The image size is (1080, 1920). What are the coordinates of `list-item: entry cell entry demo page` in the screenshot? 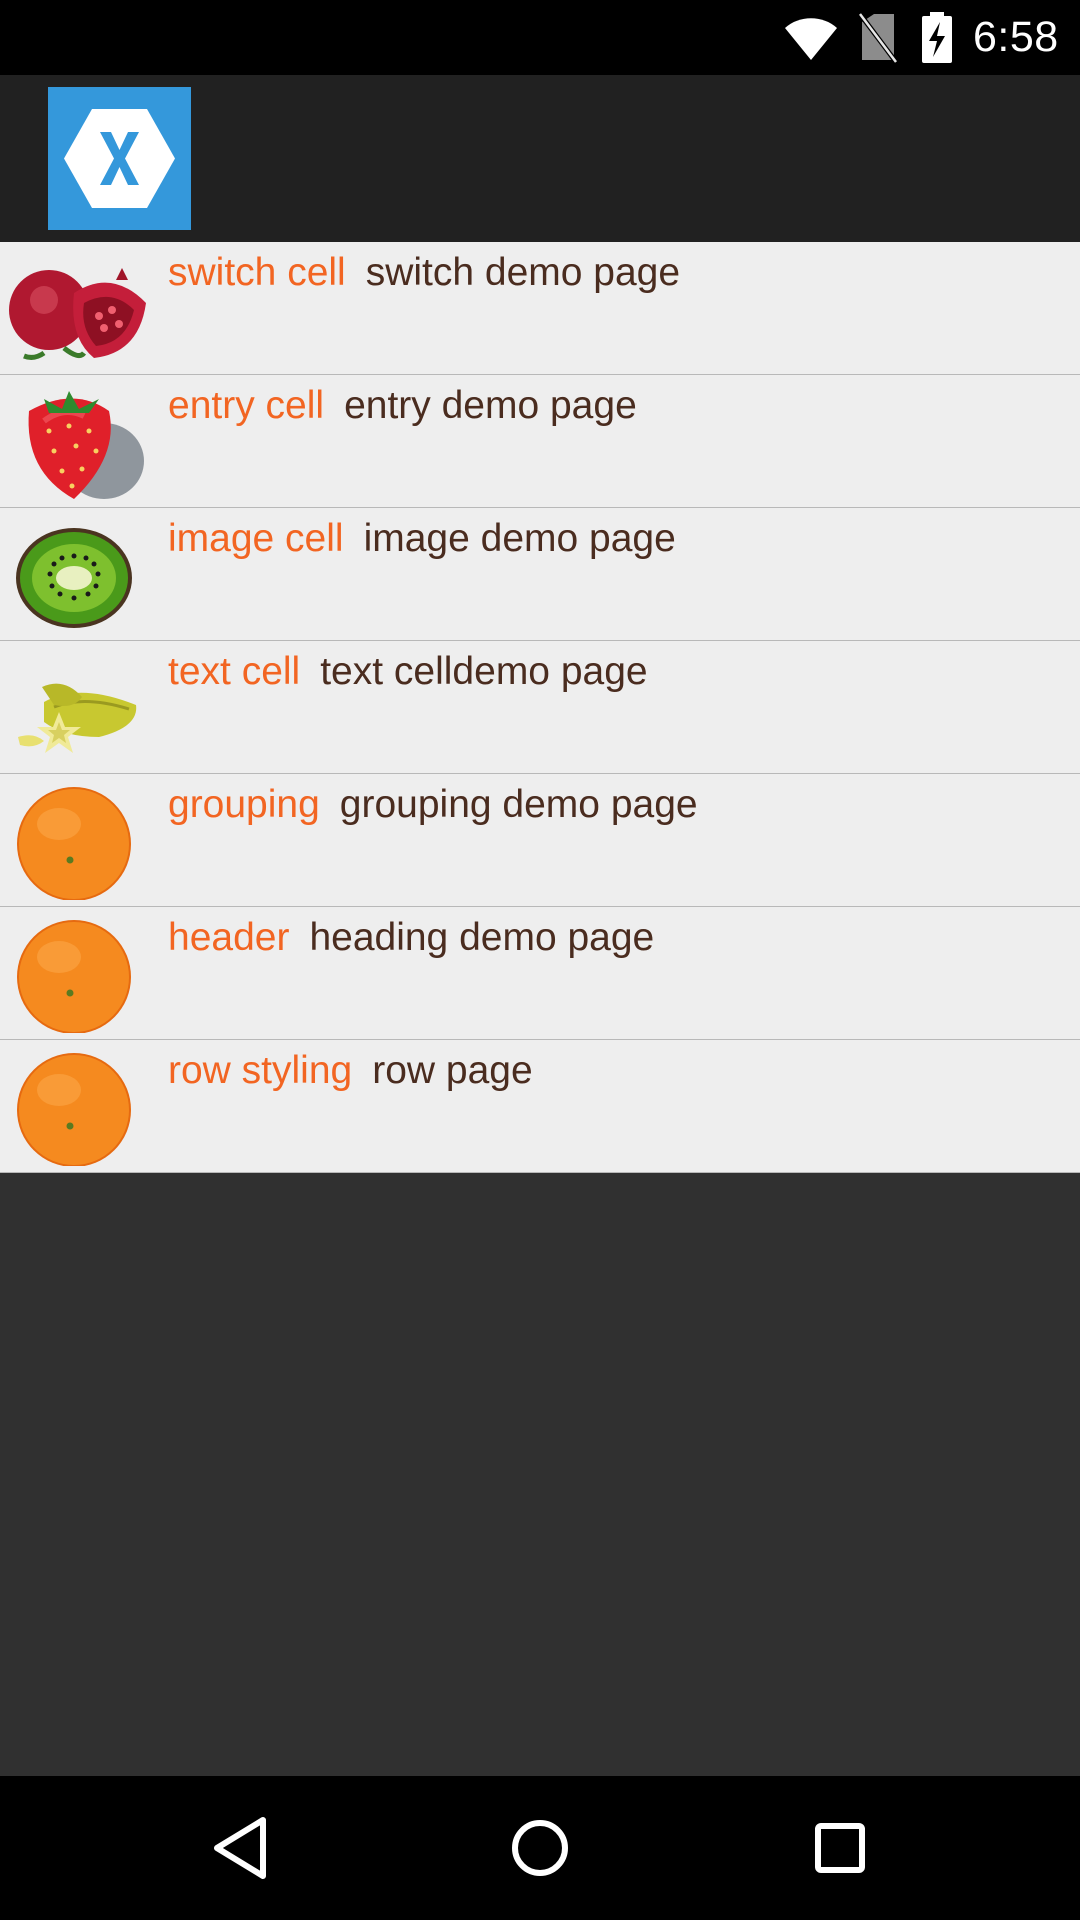 It's located at (540, 441).